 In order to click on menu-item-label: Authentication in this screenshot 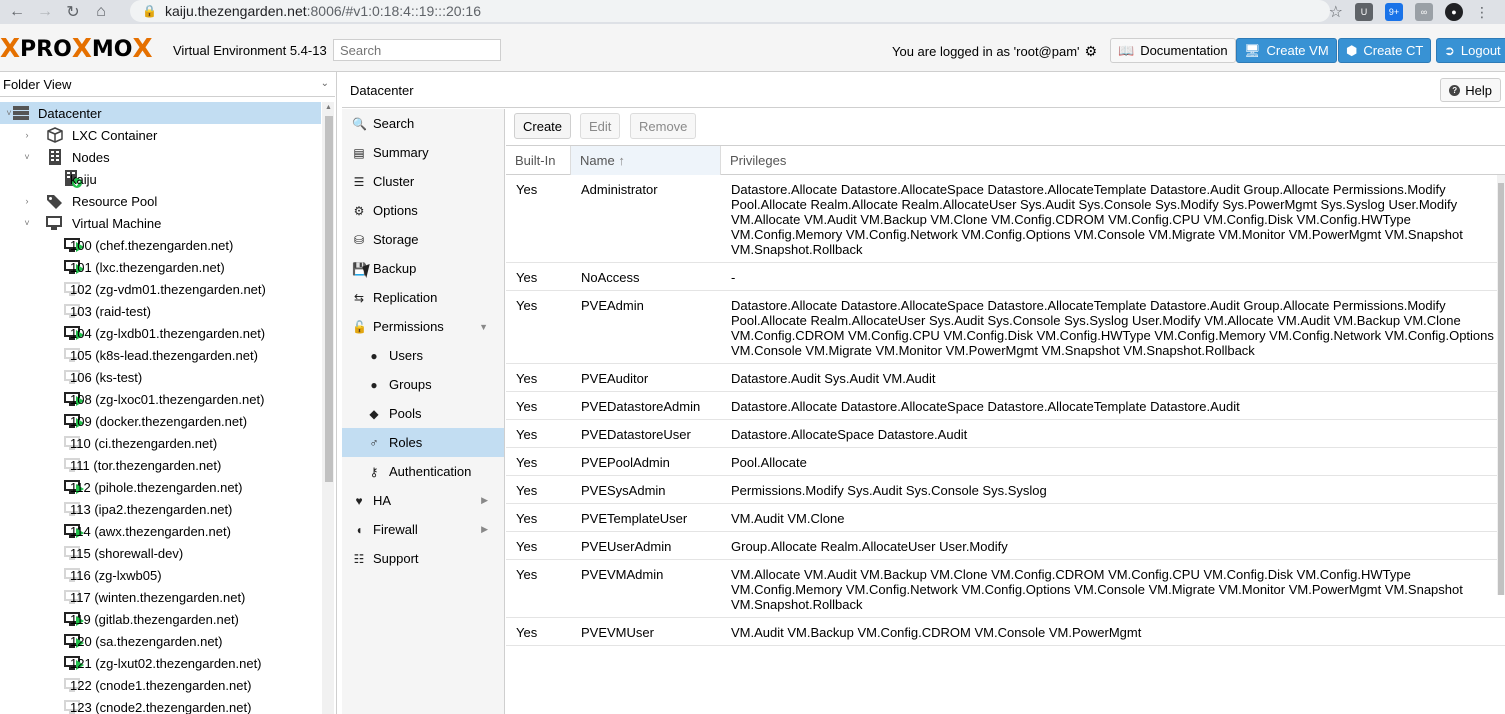, I will do `click(430, 471)`.